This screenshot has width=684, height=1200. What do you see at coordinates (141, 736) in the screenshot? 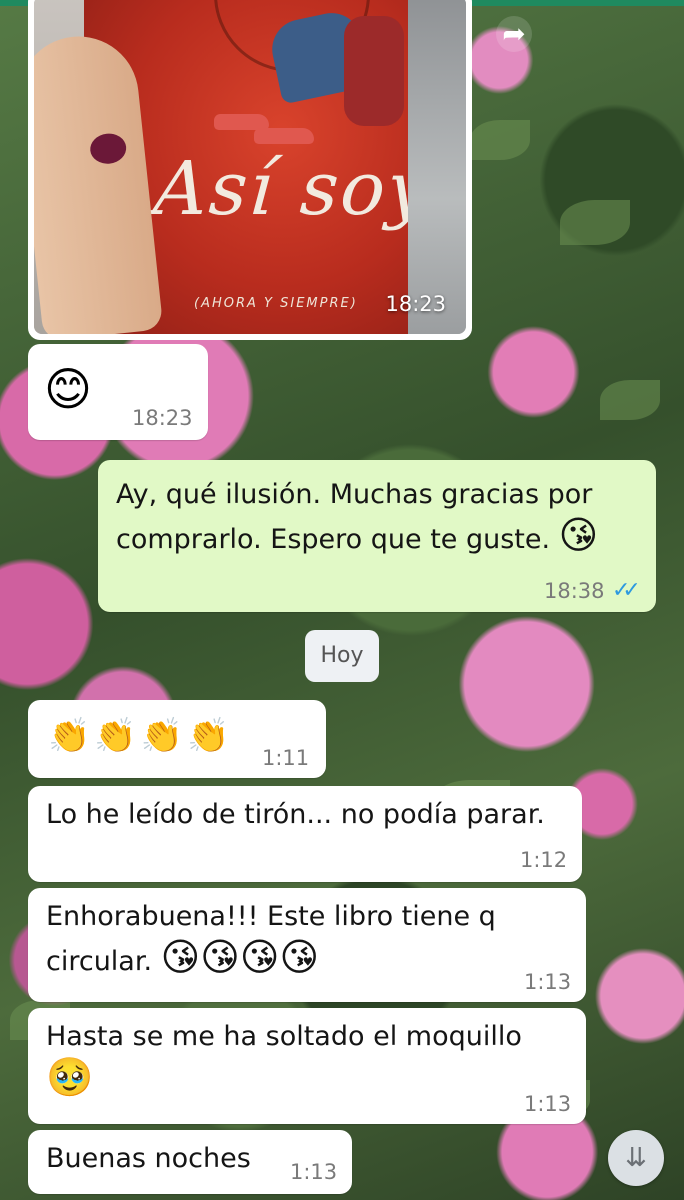
I see `emoji: 👏👏👏👏` at bounding box center [141, 736].